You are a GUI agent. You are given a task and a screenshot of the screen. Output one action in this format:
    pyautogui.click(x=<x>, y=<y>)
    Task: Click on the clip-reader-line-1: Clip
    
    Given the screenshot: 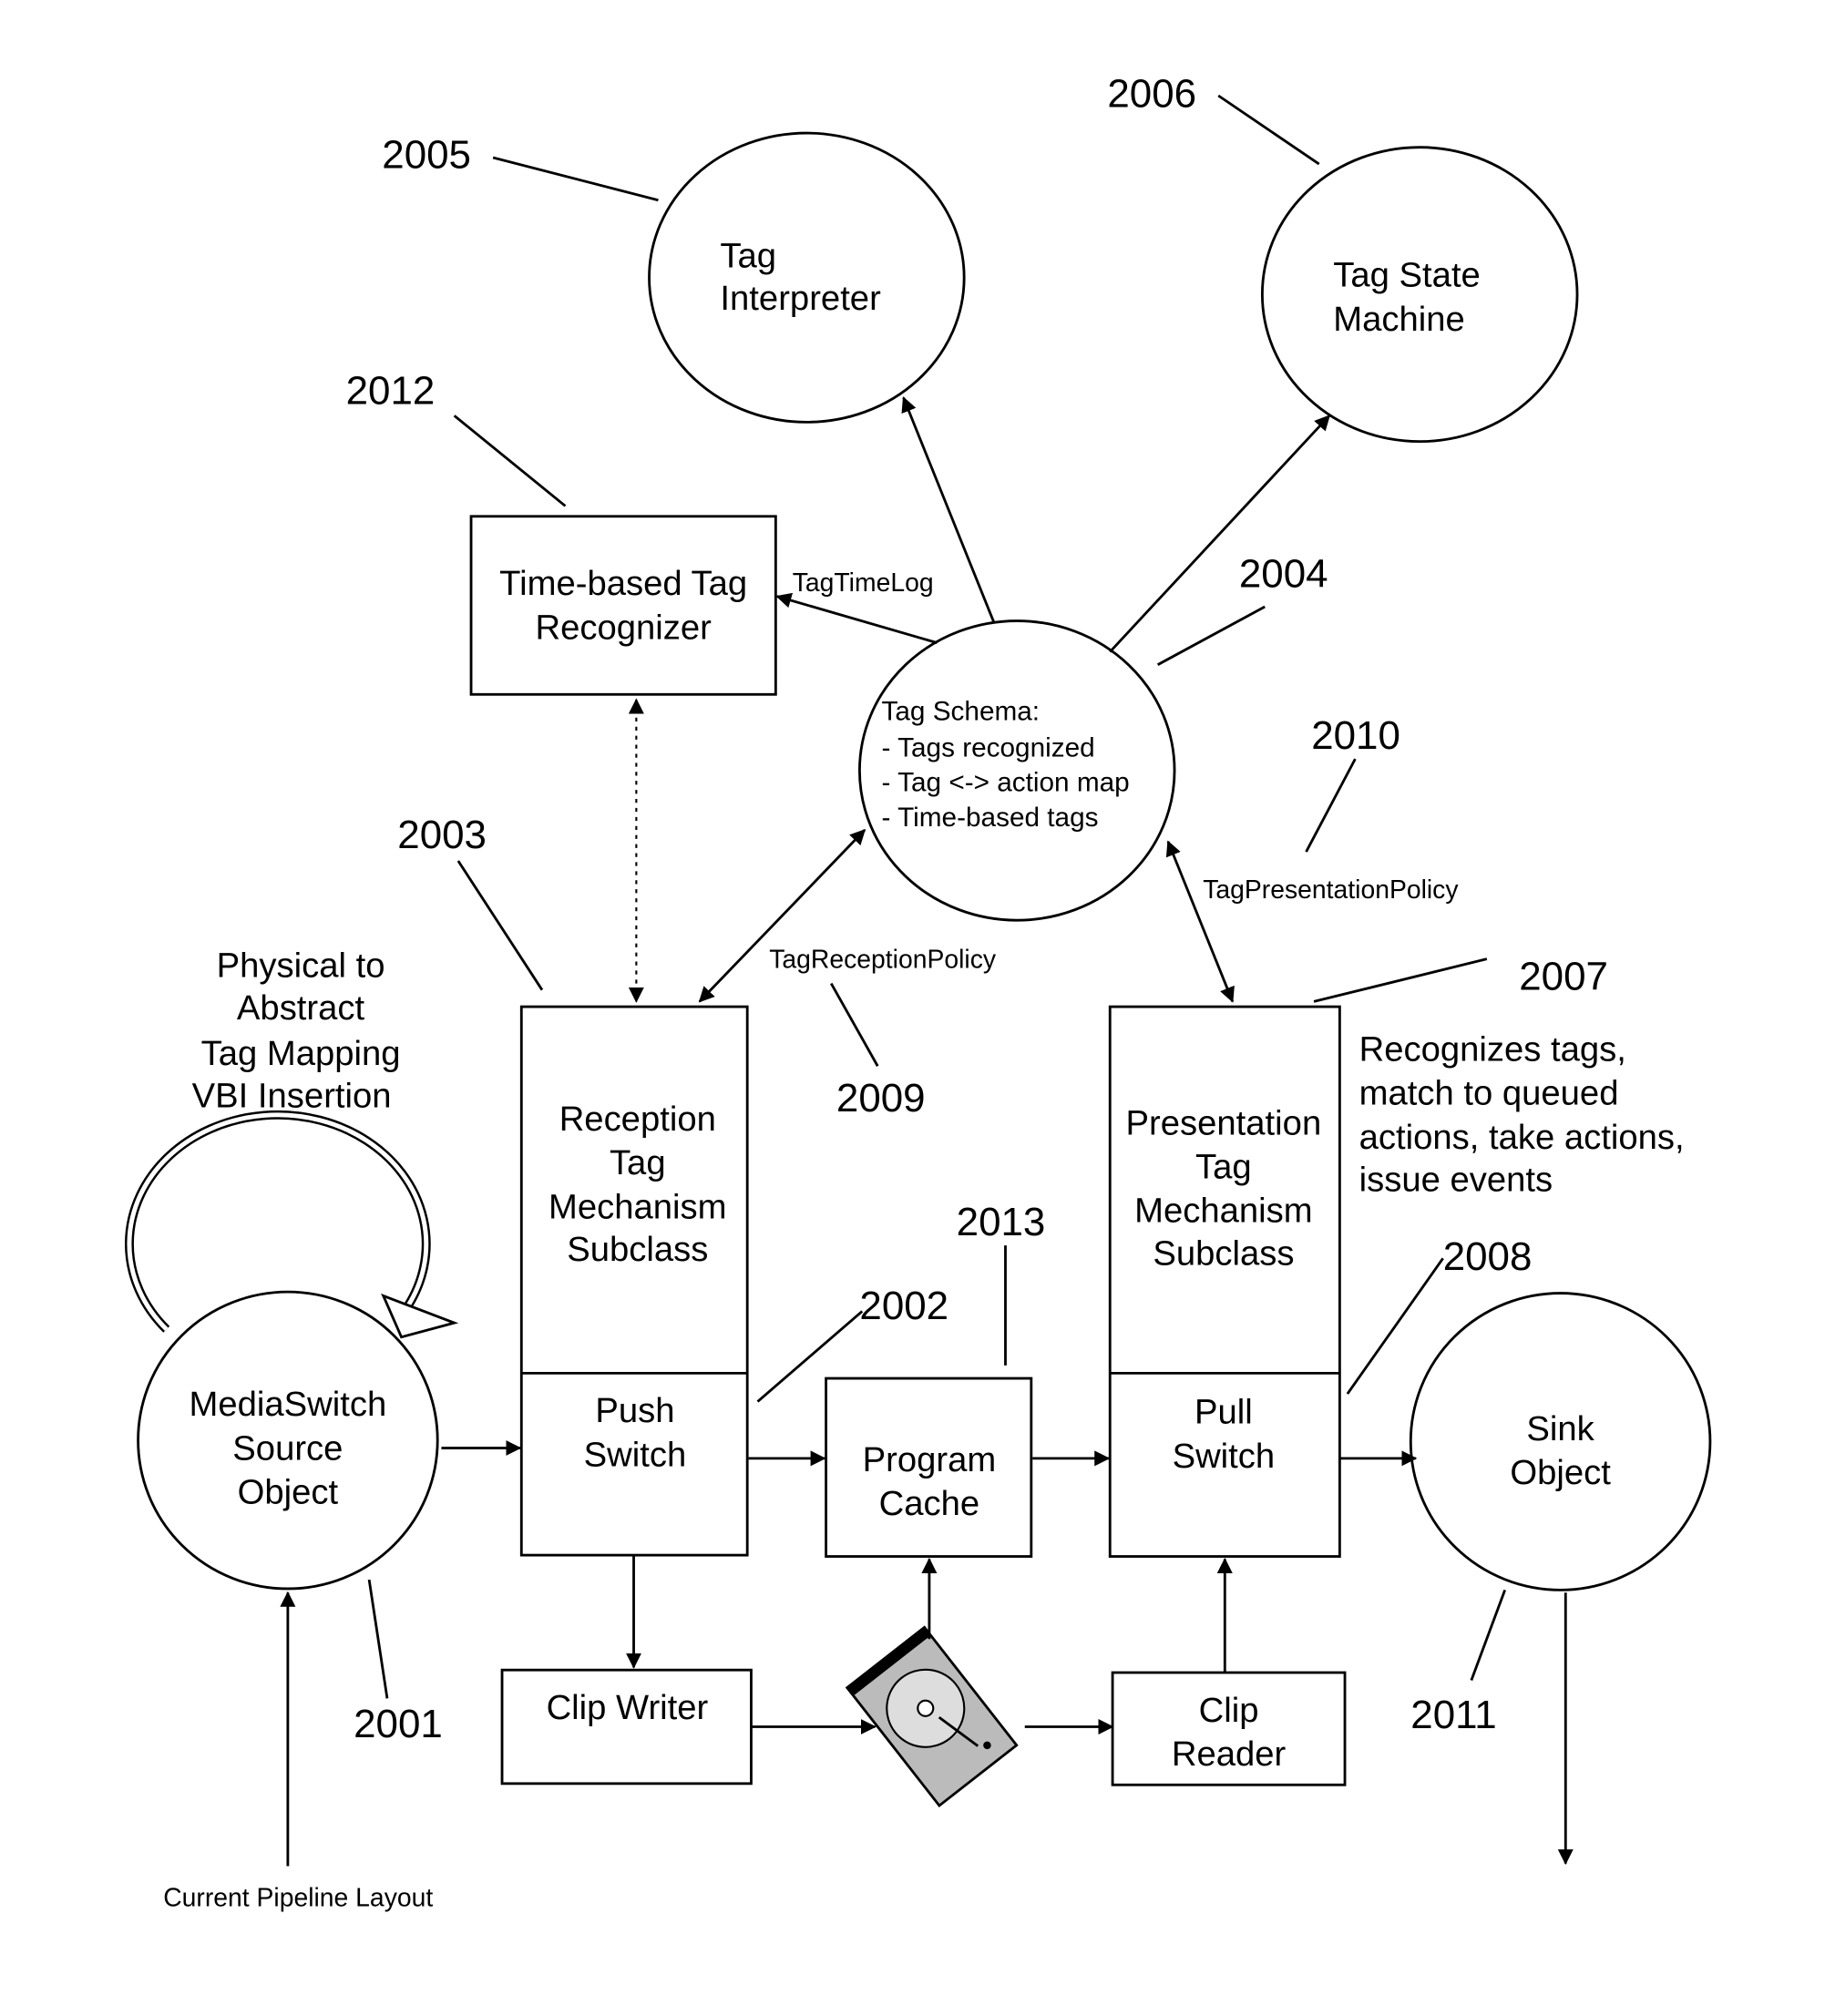 What is the action you would take?
    pyautogui.click(x=1229, y=1710)
    